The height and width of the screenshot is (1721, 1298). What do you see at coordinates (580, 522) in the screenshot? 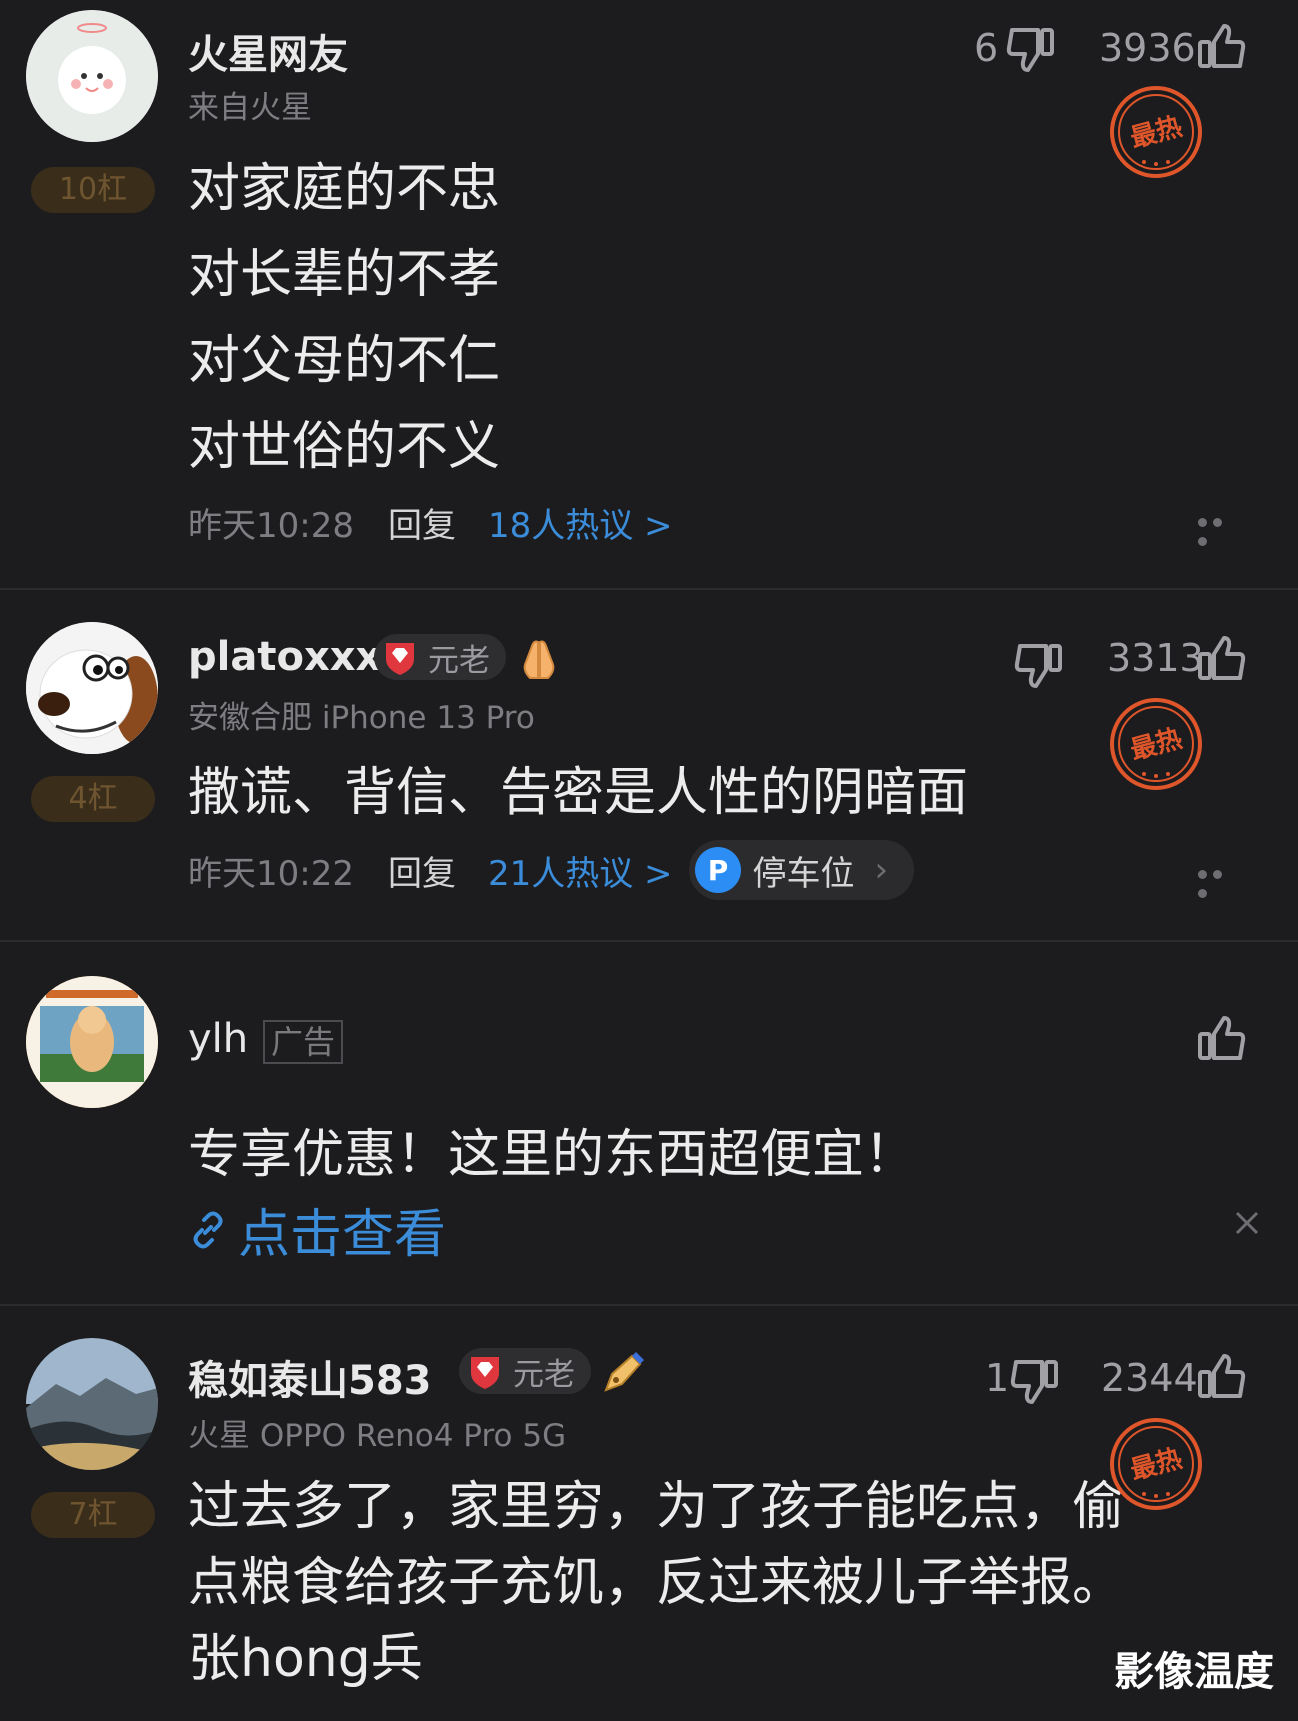
I see `hot-discussion-link: 18人热议 >` at bounding box center [580, 522].